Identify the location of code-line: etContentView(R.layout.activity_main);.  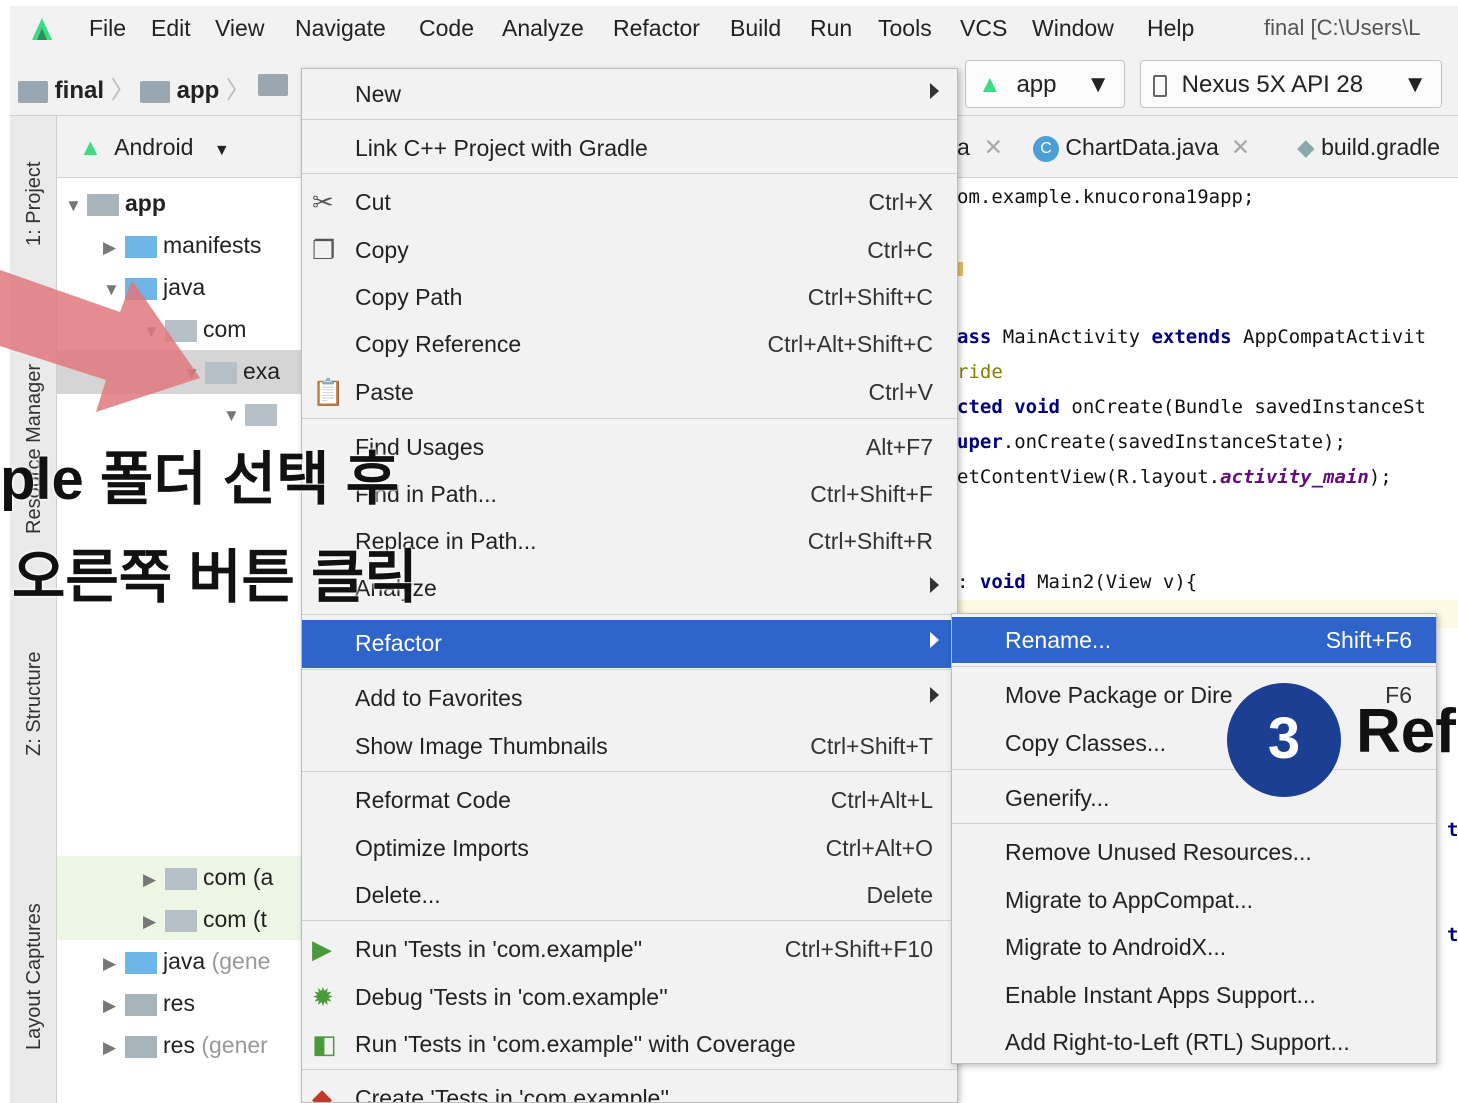
(1174, 477).